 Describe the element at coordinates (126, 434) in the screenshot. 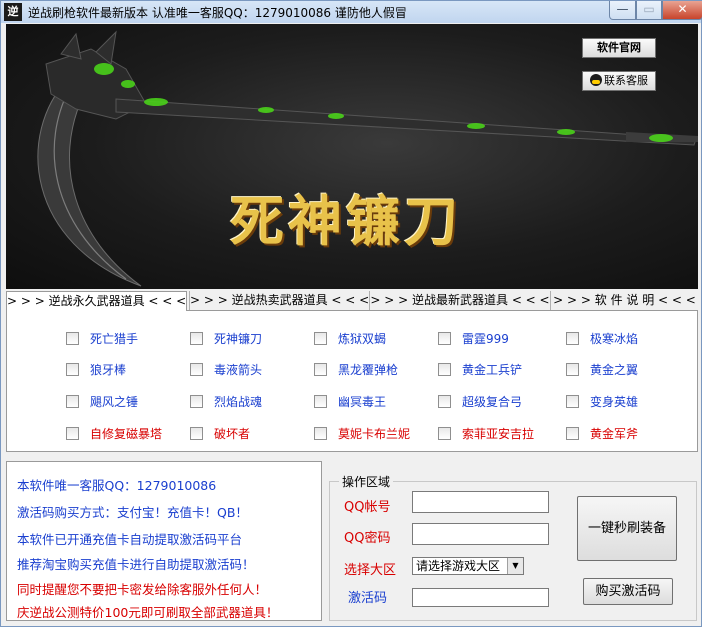

I see `weapon-item-label: 自修复磁暴塔` at that location.